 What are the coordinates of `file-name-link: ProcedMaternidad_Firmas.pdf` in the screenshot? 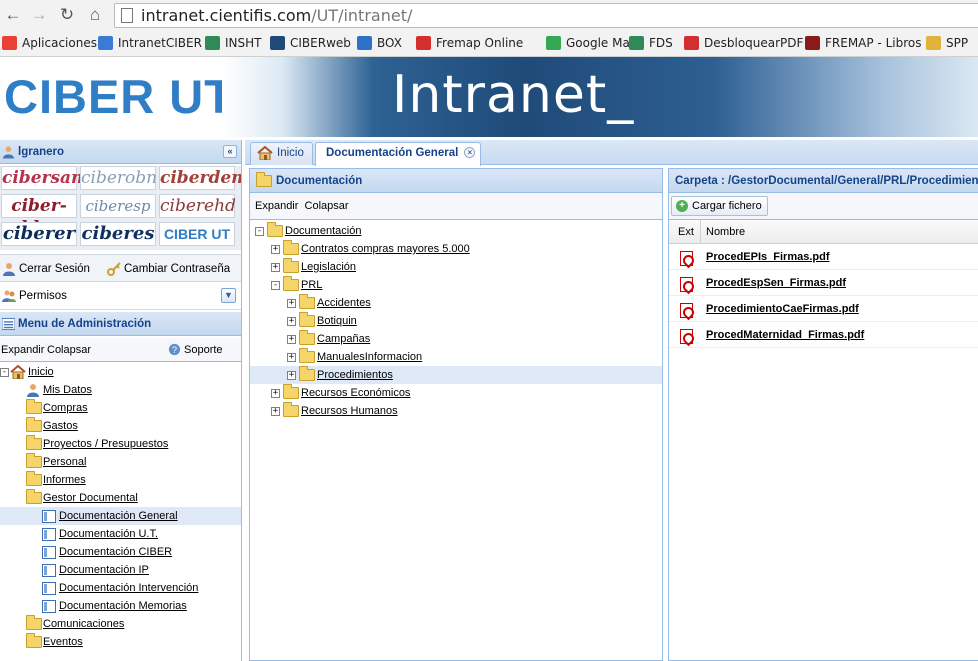 It's located at (785, 335).